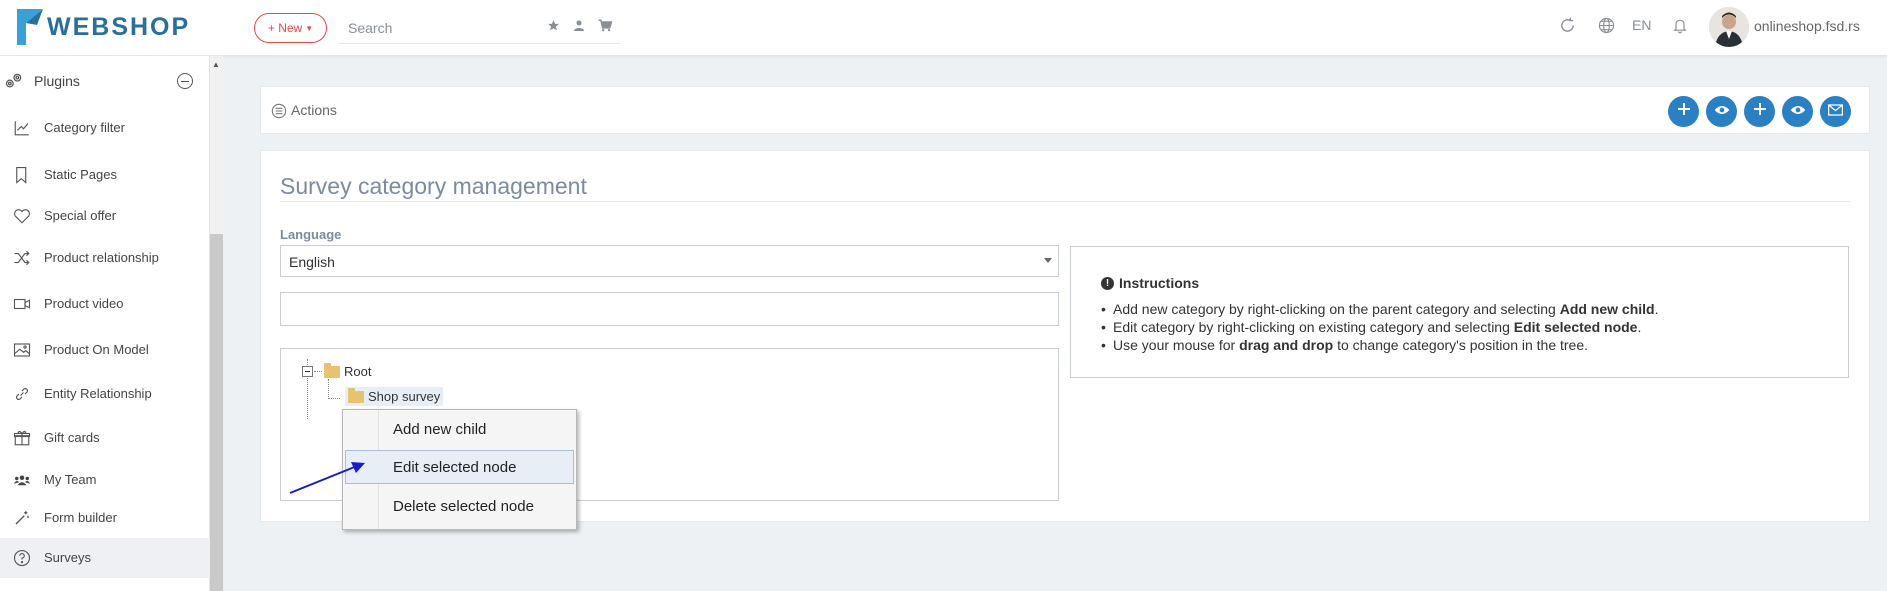 The image size is (1887, 591). Describe the element at coordinates (553, 25) in the screenshot. I see `star-icon` at that location.